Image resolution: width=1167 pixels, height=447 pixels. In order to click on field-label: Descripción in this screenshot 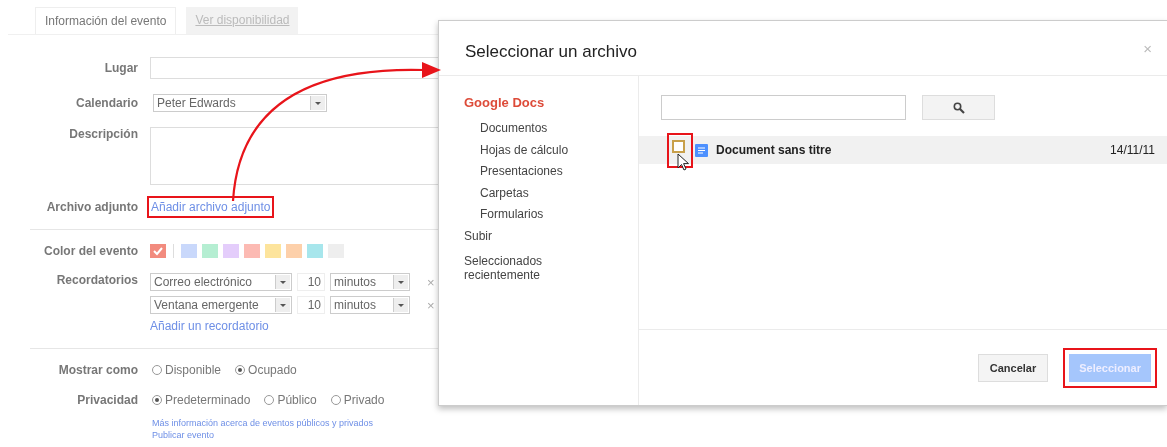, I will do `click(103, 134)`.